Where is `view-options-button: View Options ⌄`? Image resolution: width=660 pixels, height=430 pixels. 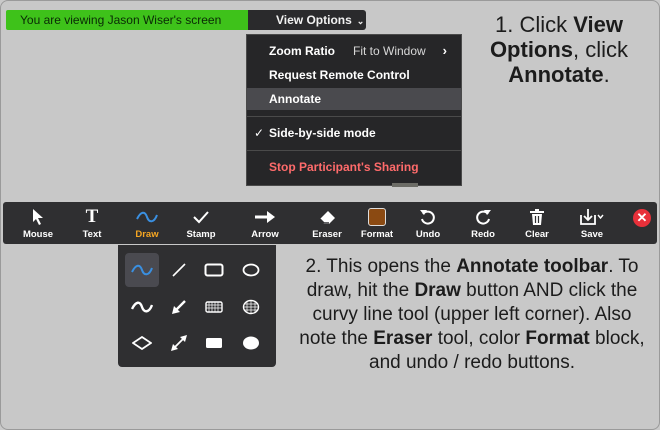 view-options-button: View Options ⌄ is located at coordinates (307, 20).